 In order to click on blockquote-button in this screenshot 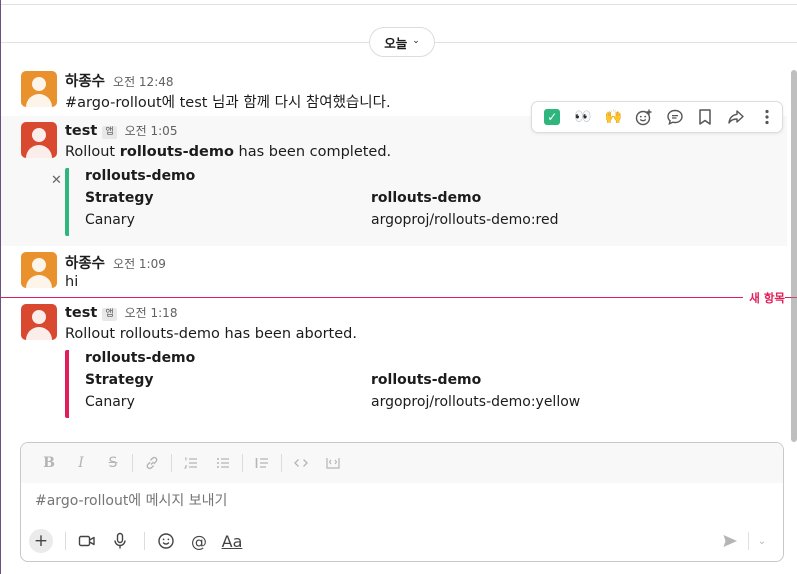, I will do `click(262, 463)`.